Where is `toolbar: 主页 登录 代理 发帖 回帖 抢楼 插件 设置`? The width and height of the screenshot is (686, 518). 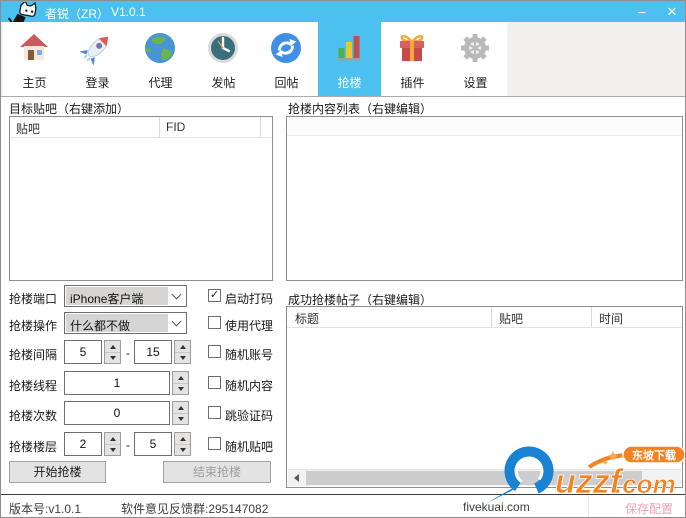
toolbar: 主页 登录 代理 发帖 回帖 抢楼 插件 设置 is located at coordinates (343, 59).